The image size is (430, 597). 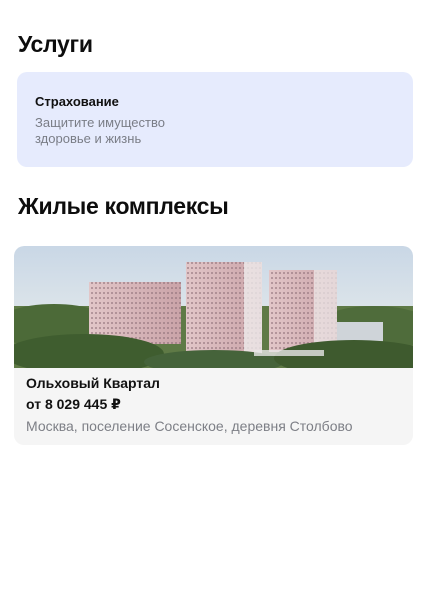 I want to click on complex-name: Ольховый Квартал, so click(x=93, y=383).